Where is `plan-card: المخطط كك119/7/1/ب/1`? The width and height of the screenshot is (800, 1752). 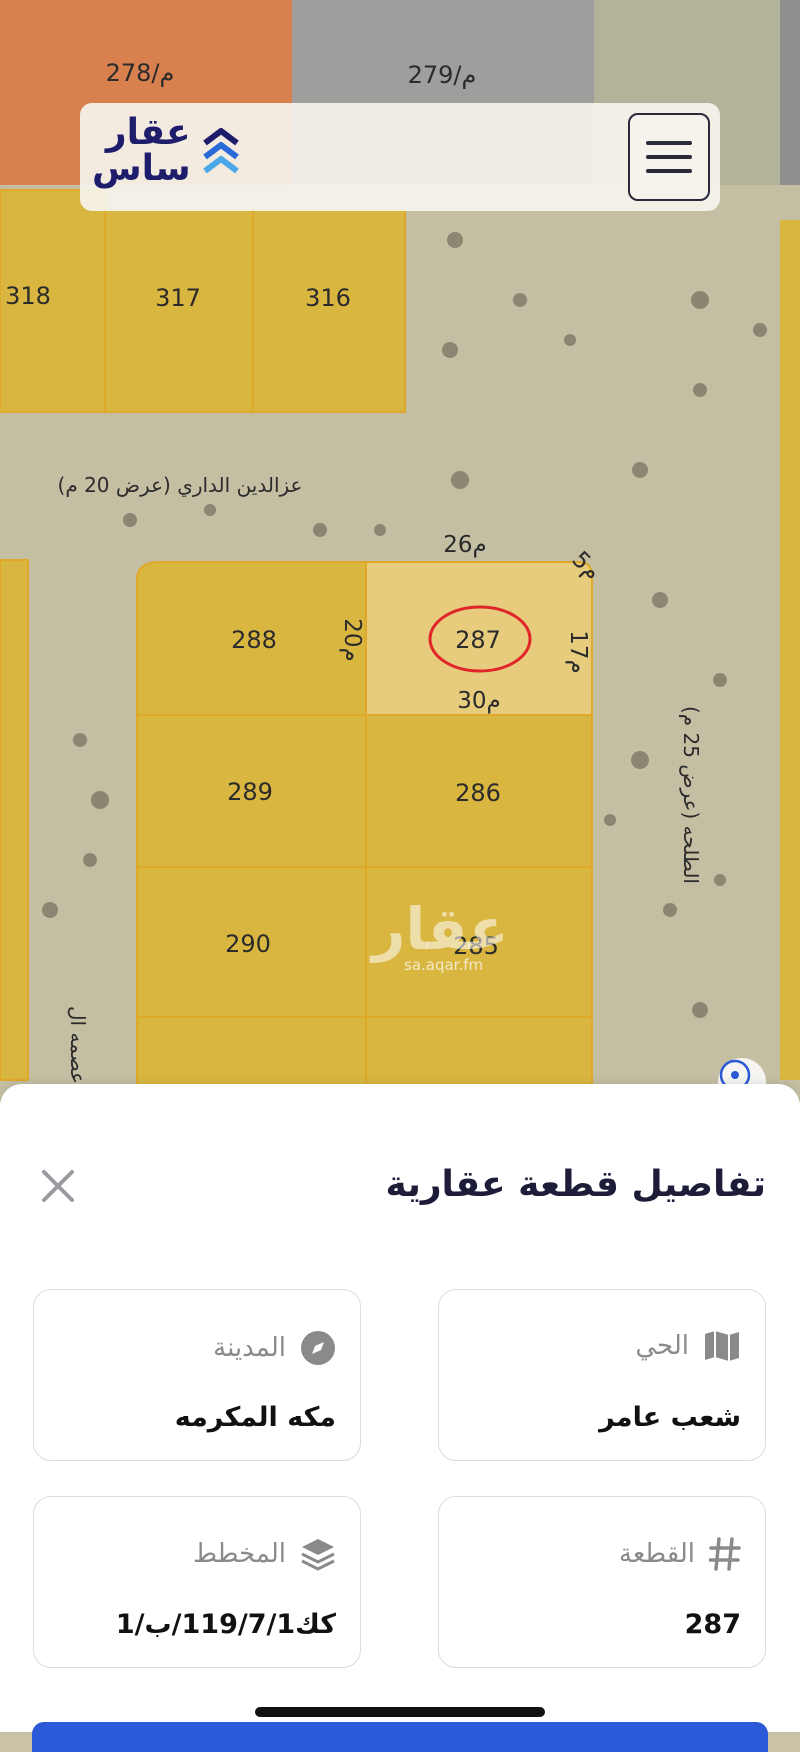 plan-card: المخطط كك119/7/1/ب/1 is located at coordinates (197, 1582).